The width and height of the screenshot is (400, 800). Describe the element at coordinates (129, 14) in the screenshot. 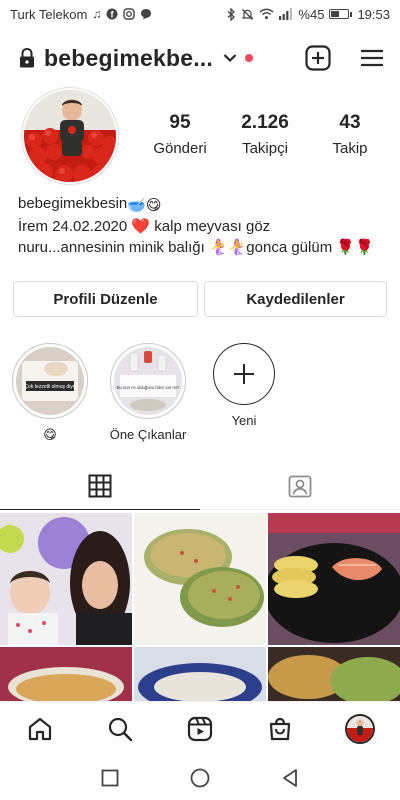

I see `instagram-icon` at that location.